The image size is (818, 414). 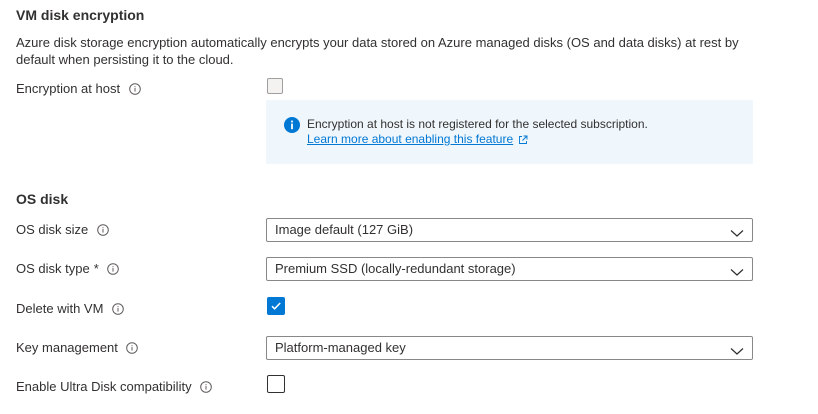 I want to click on delete-with-vm-label: Delete with VM, so click(x=70, y=309).